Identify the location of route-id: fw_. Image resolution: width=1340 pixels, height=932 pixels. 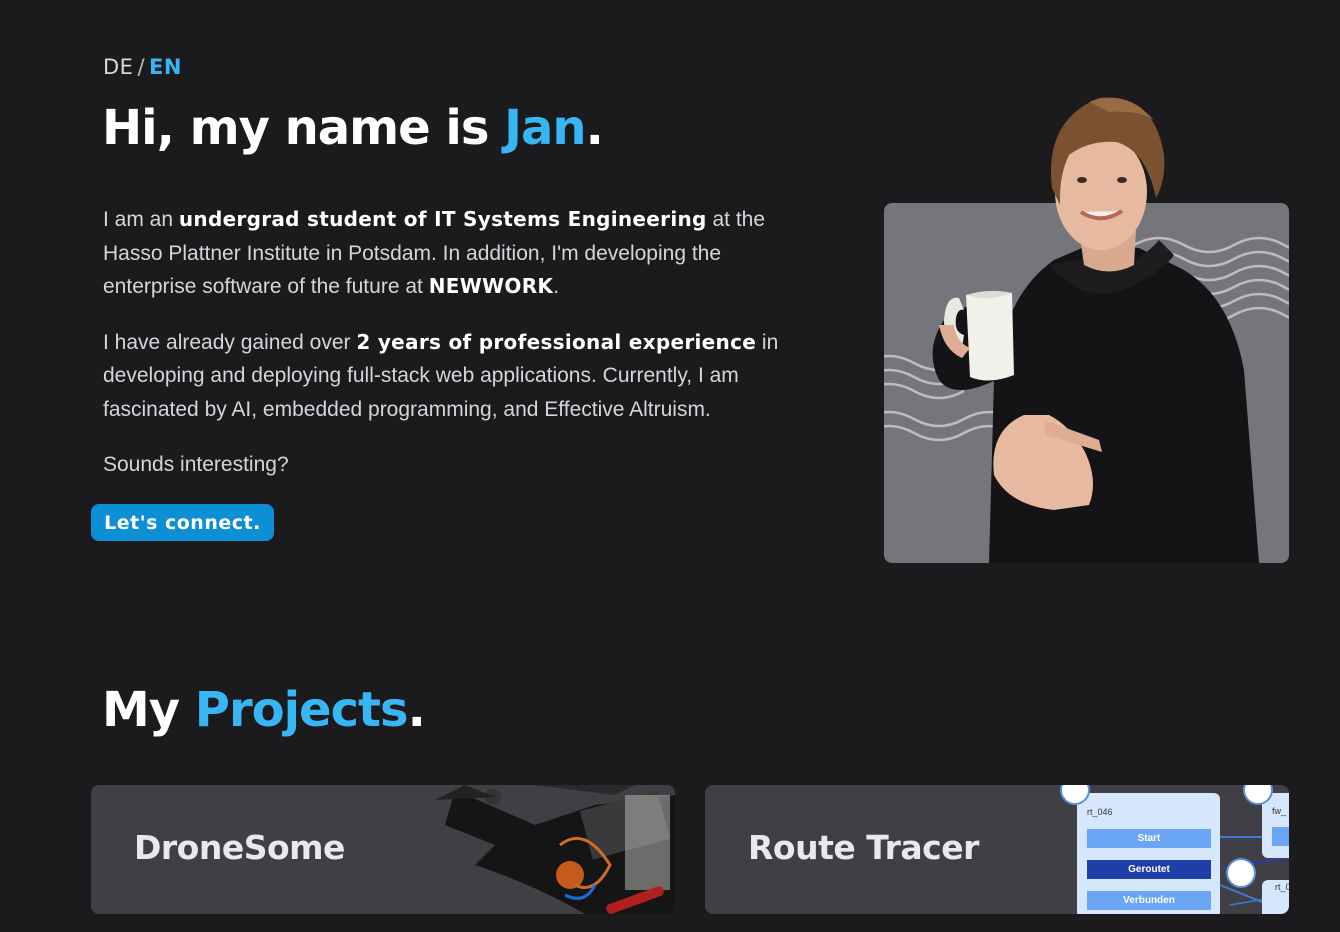
(1279, 811).